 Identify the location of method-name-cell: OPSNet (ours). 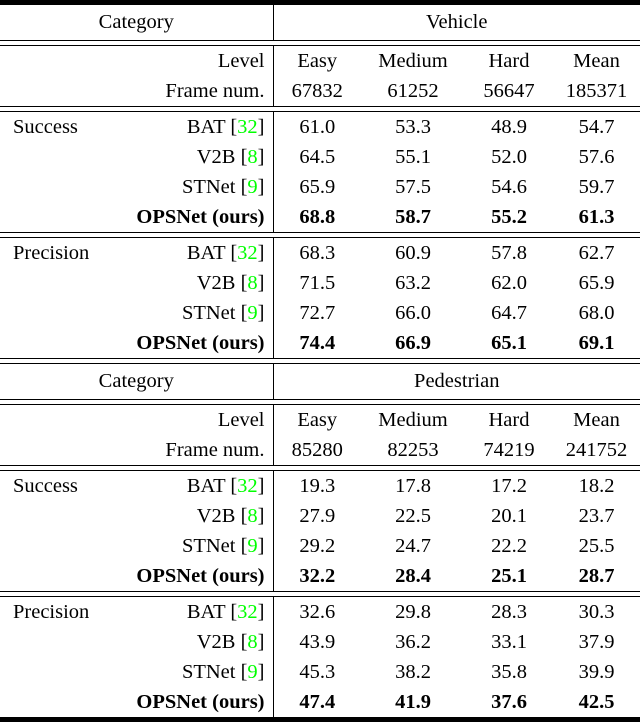
(191, 702).